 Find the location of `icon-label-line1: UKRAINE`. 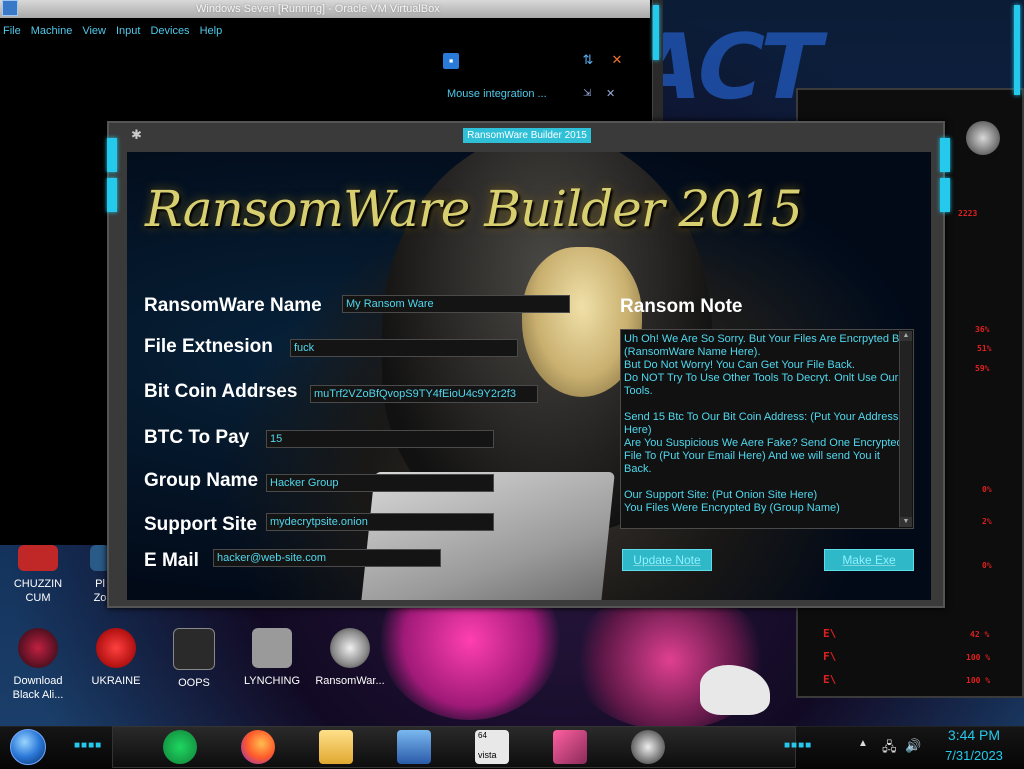

icon-label-line1: UKRAINE is located at coordinates (116, 681).